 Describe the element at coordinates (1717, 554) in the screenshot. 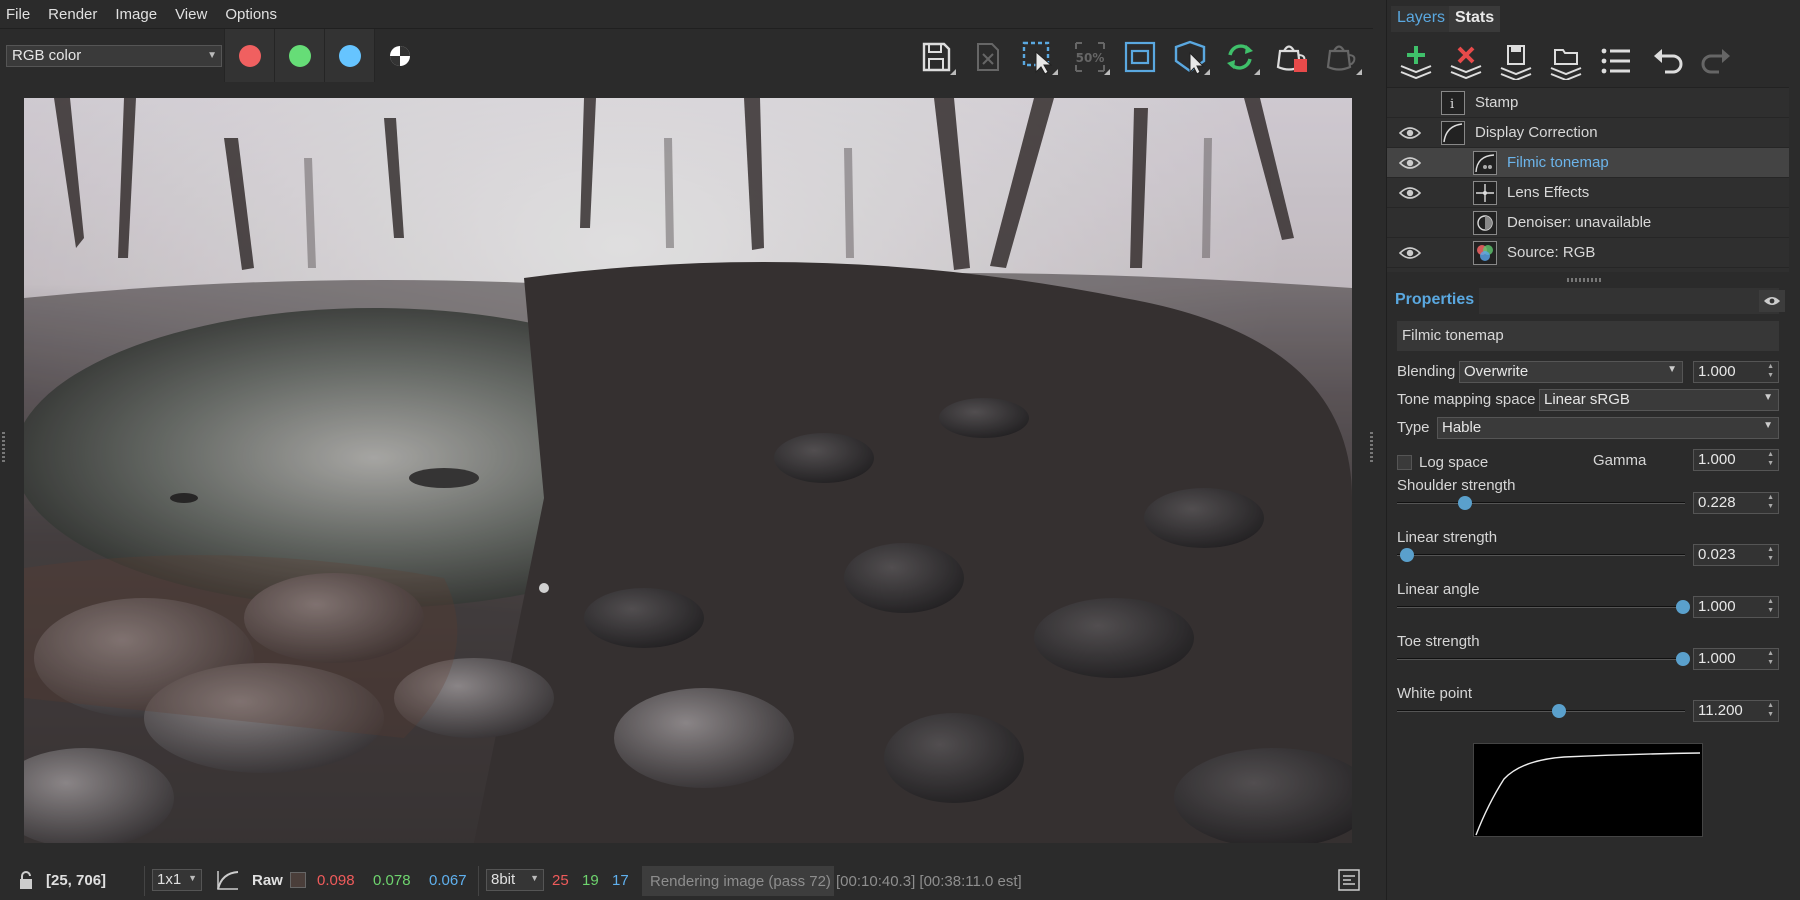

I see `slider-value: 0.023` at that location.